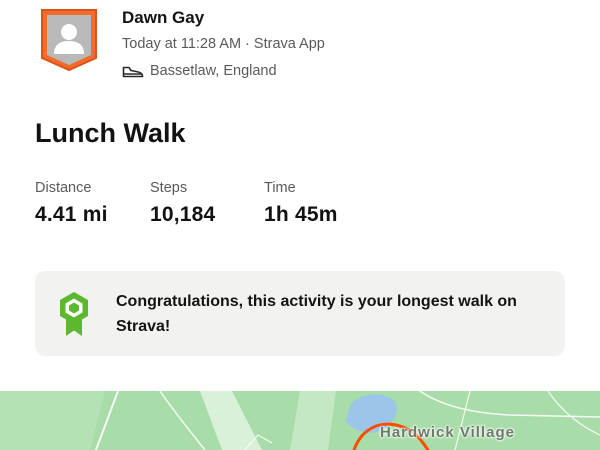 The width and height of the screenshot is (600, 450). I want to click on stat-steps: Steps 10,184, so click(182, 203).